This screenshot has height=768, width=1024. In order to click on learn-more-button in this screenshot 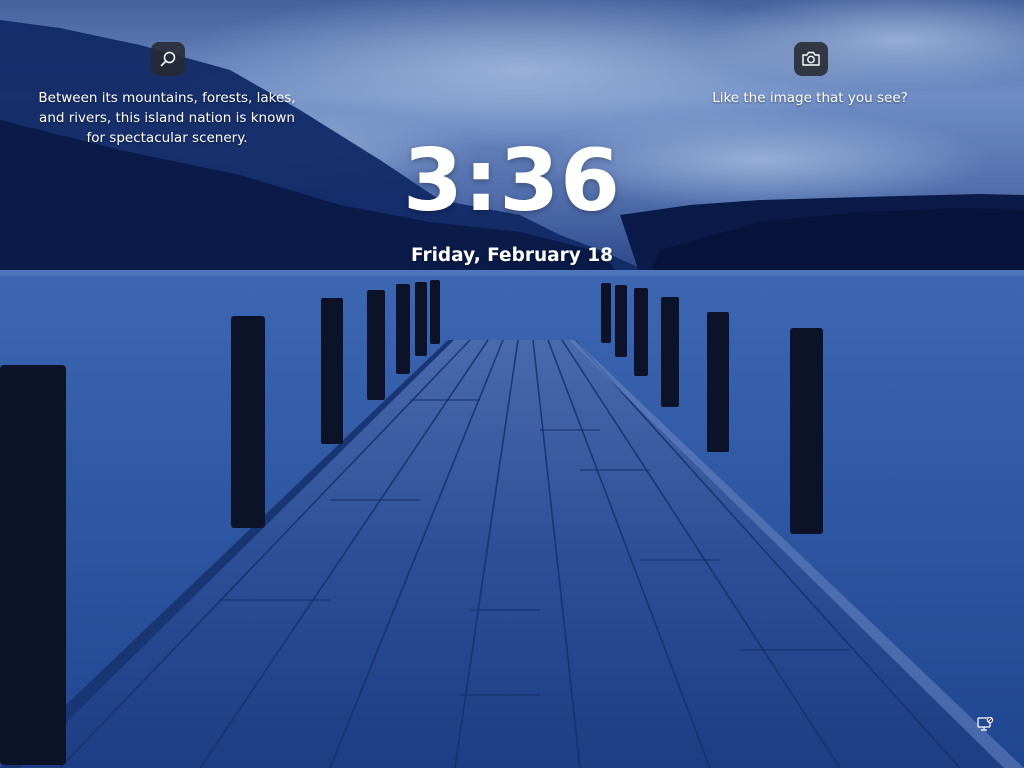, I will do `click(168, 59)`.